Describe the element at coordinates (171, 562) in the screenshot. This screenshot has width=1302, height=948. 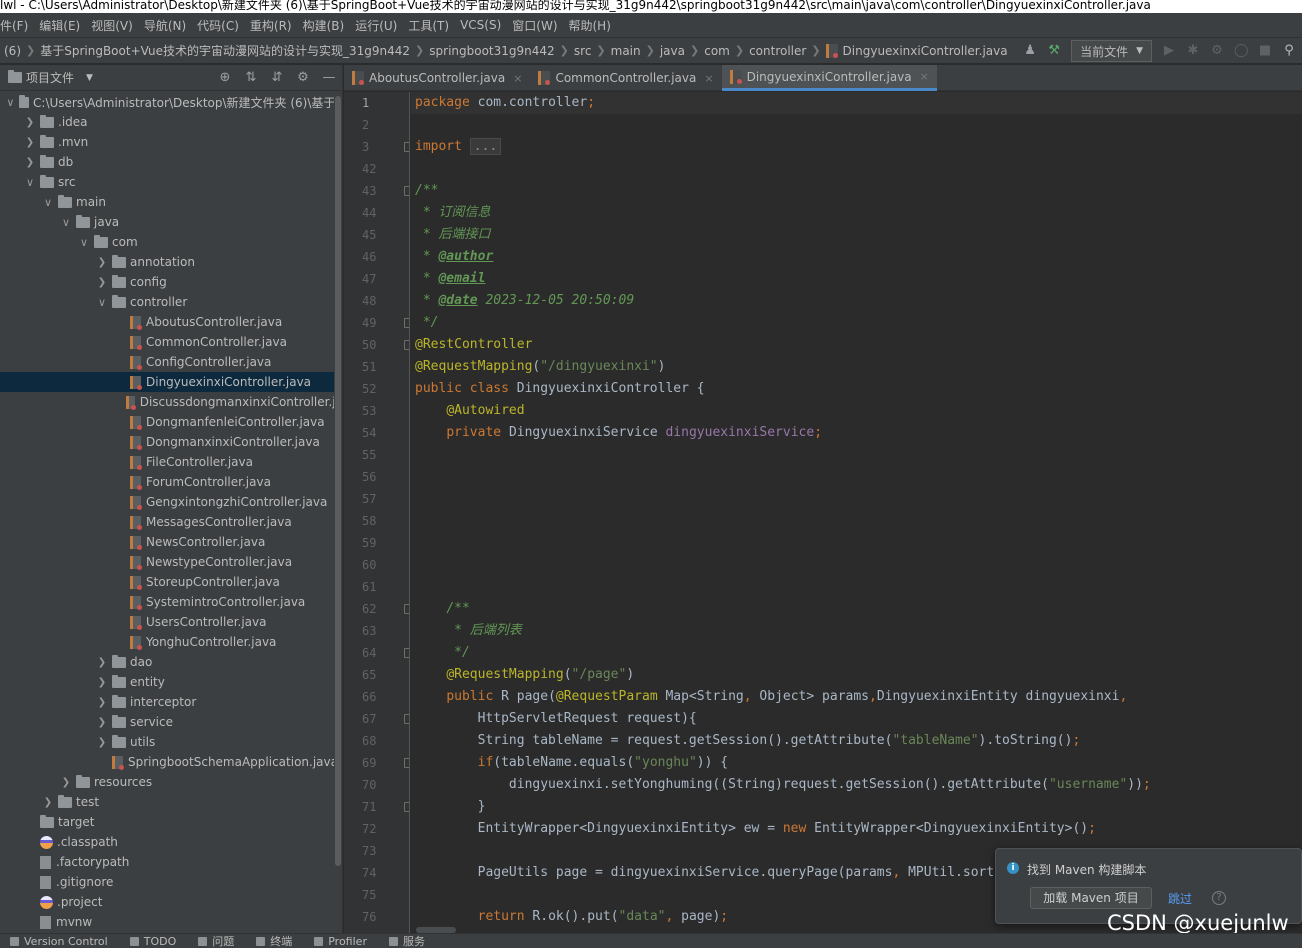
I see `tree-item: NewstypeController.java` at that location.